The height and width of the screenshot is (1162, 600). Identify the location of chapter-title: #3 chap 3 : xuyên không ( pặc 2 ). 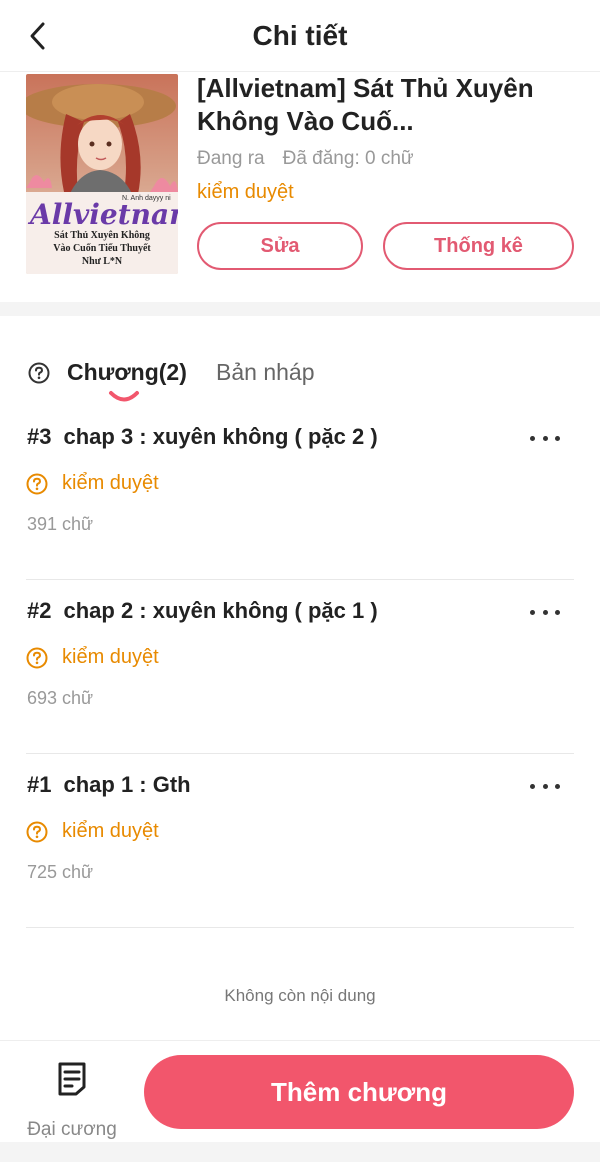
(202, 437).